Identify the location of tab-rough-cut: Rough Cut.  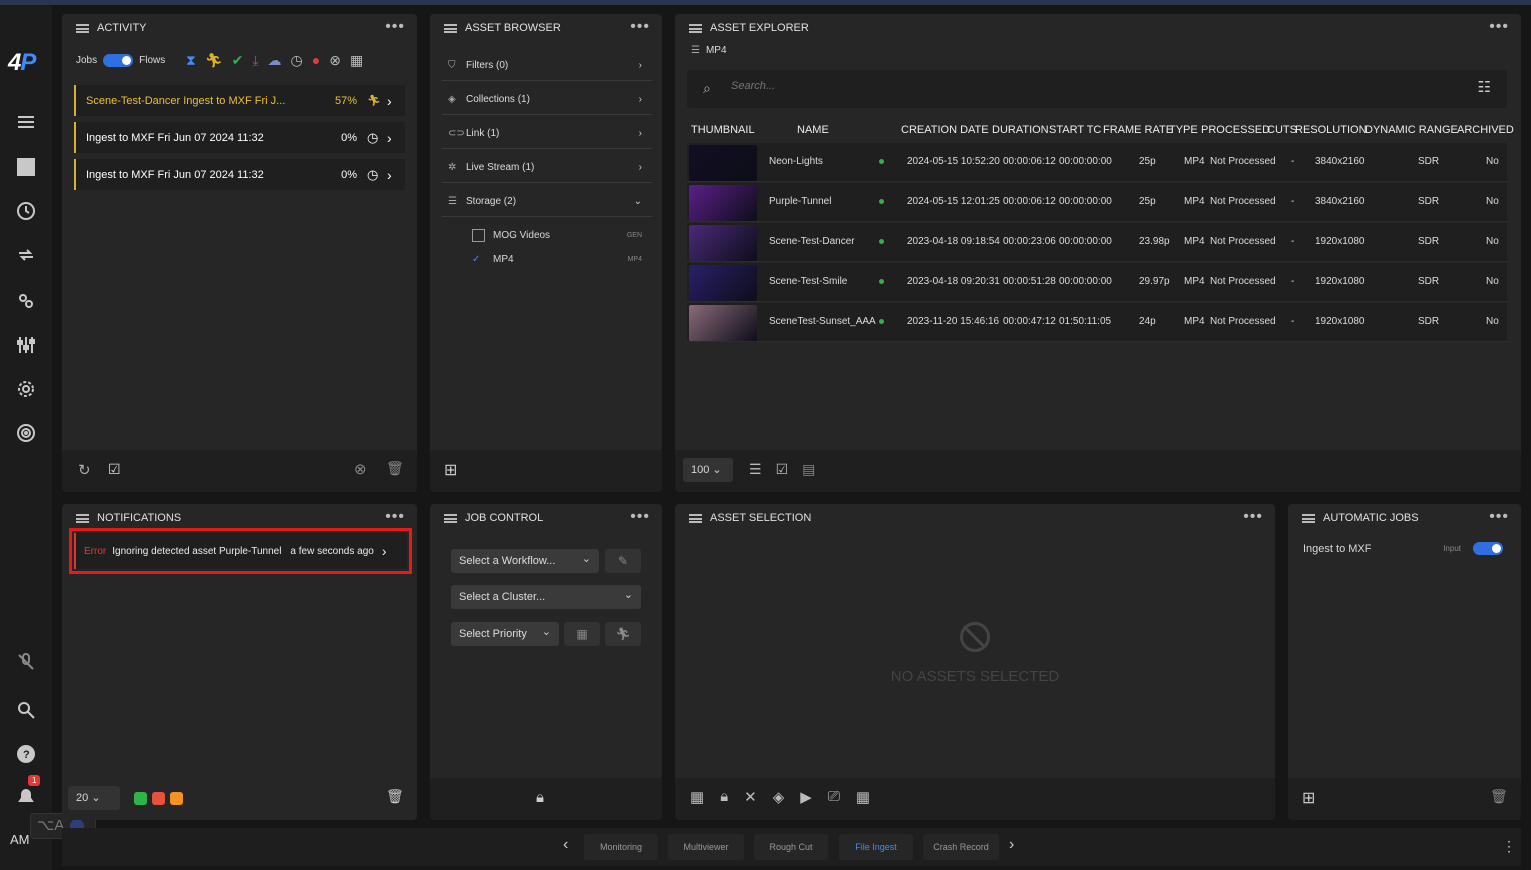
(791, 847).